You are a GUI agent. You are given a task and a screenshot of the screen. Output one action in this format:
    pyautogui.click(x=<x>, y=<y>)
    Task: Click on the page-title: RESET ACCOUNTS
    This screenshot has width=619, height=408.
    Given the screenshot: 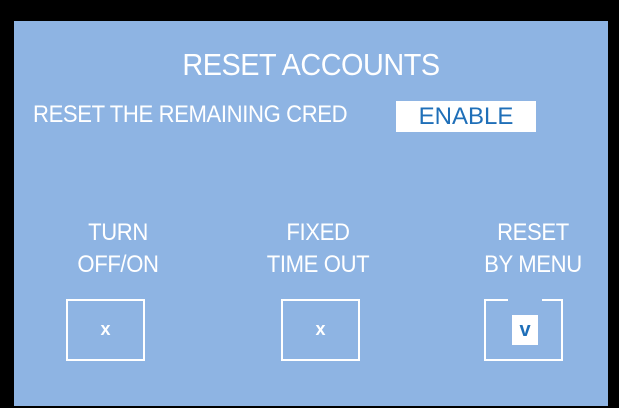 What is the action you would take?
    pyautogui.click(x=311, y=64)
    